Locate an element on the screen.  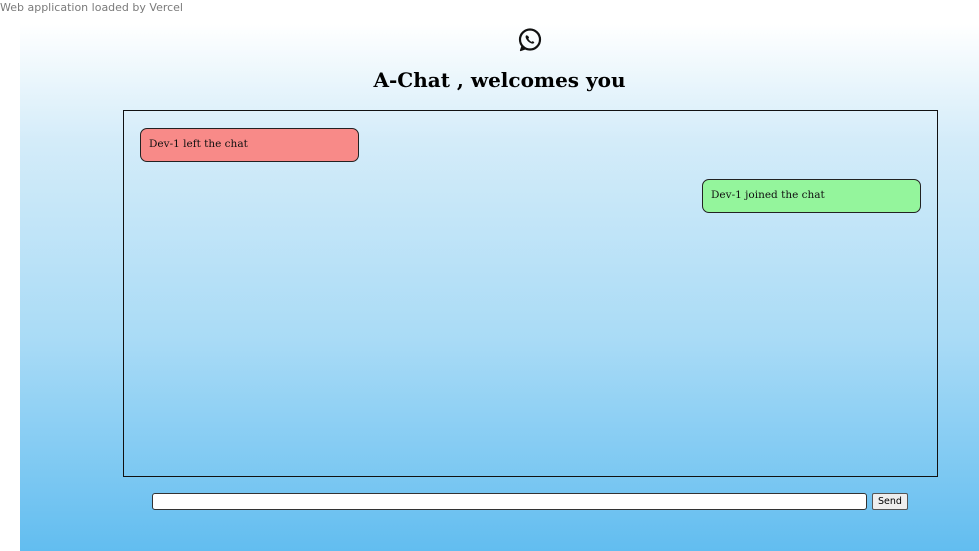
send-button: Send is located at coordinates (890, 501).